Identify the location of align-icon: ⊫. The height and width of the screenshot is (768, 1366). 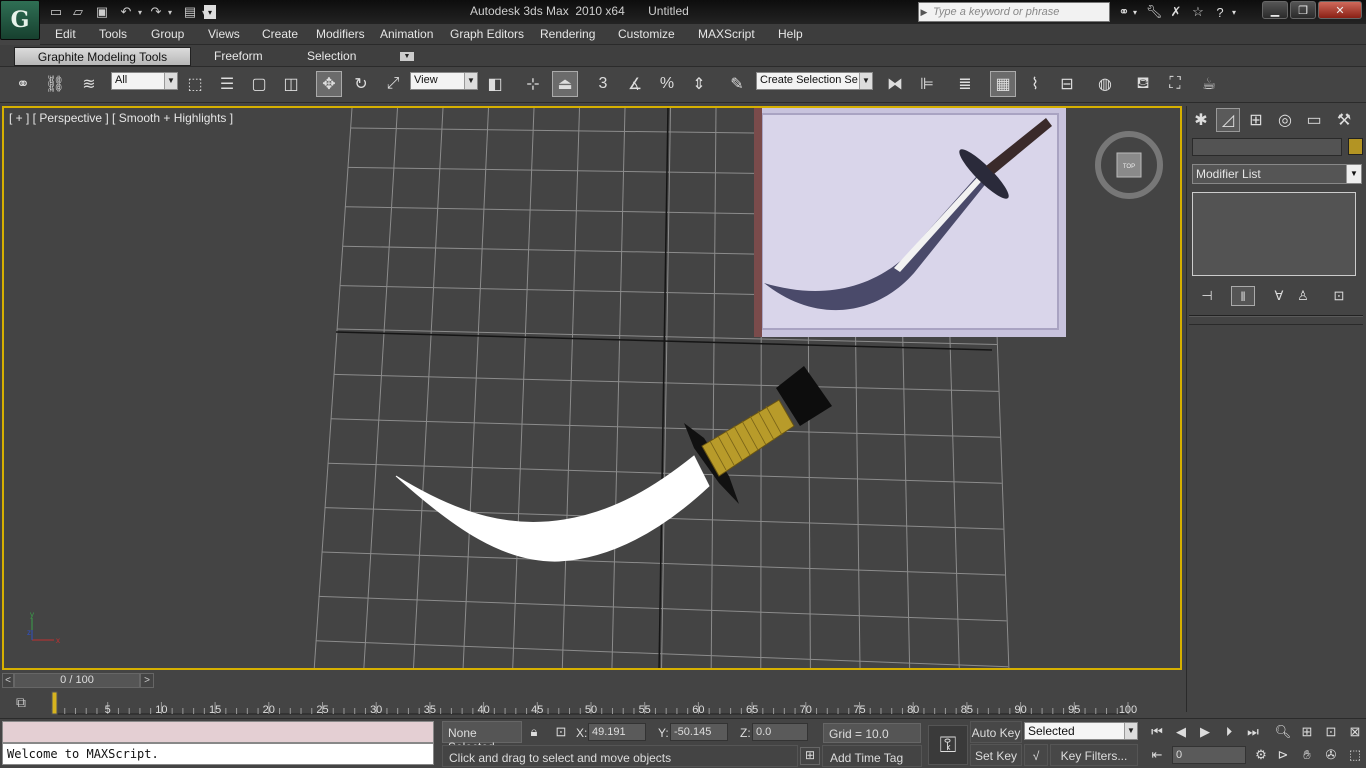
(927, 84).